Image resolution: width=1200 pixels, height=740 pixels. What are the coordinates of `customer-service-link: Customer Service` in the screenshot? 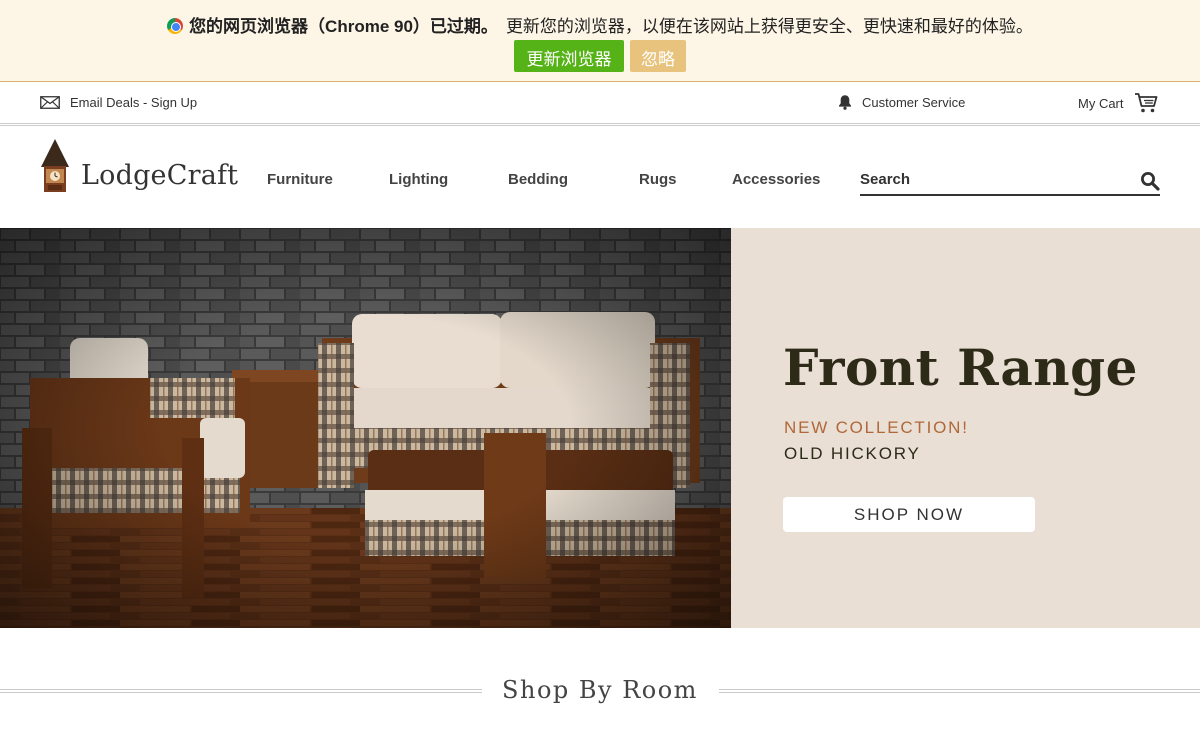 It's located at (901, 102).